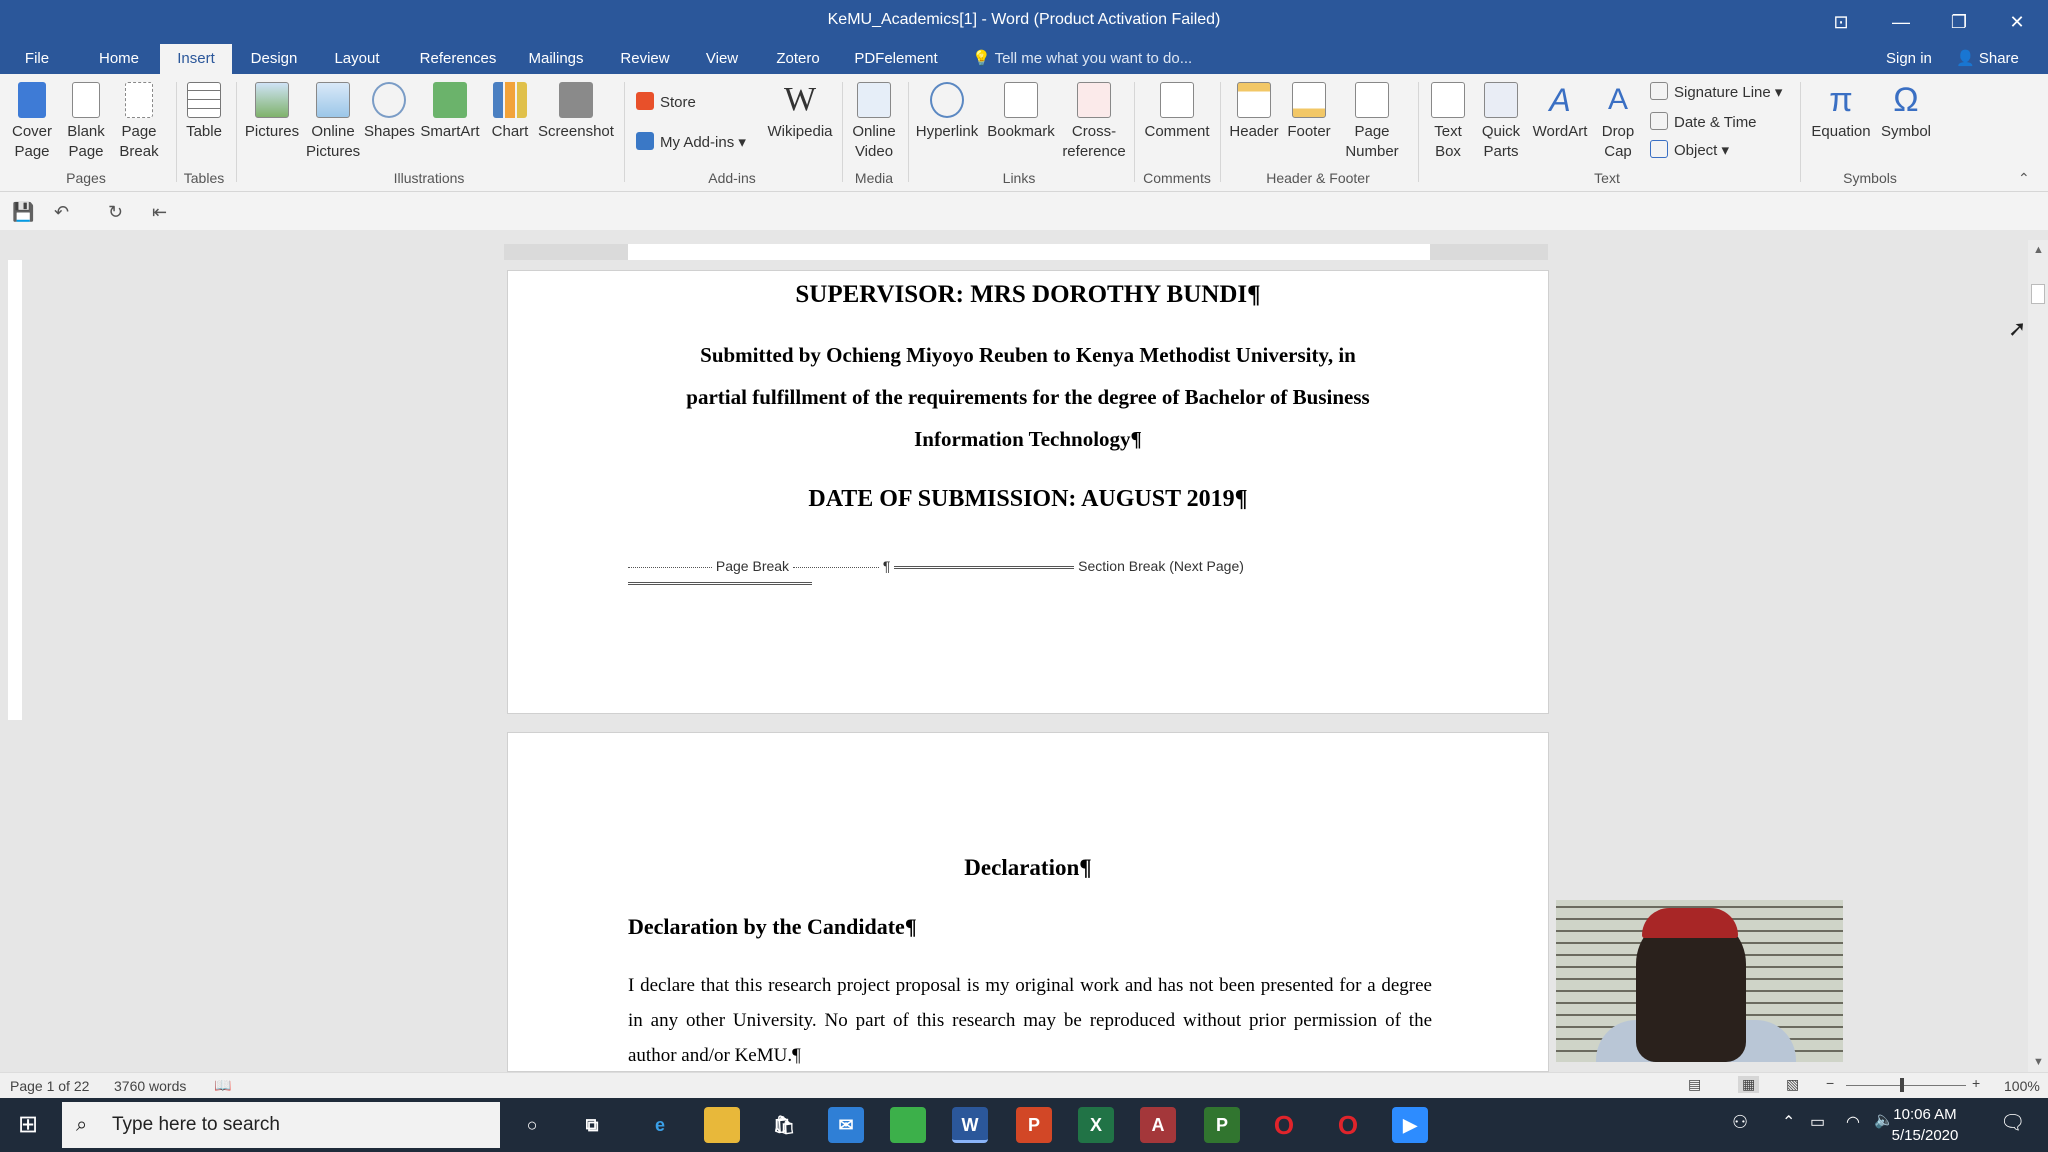 The image size is (2048, 1152). I want to click on windows-start-icon: ⊞, so click(28, 1124).